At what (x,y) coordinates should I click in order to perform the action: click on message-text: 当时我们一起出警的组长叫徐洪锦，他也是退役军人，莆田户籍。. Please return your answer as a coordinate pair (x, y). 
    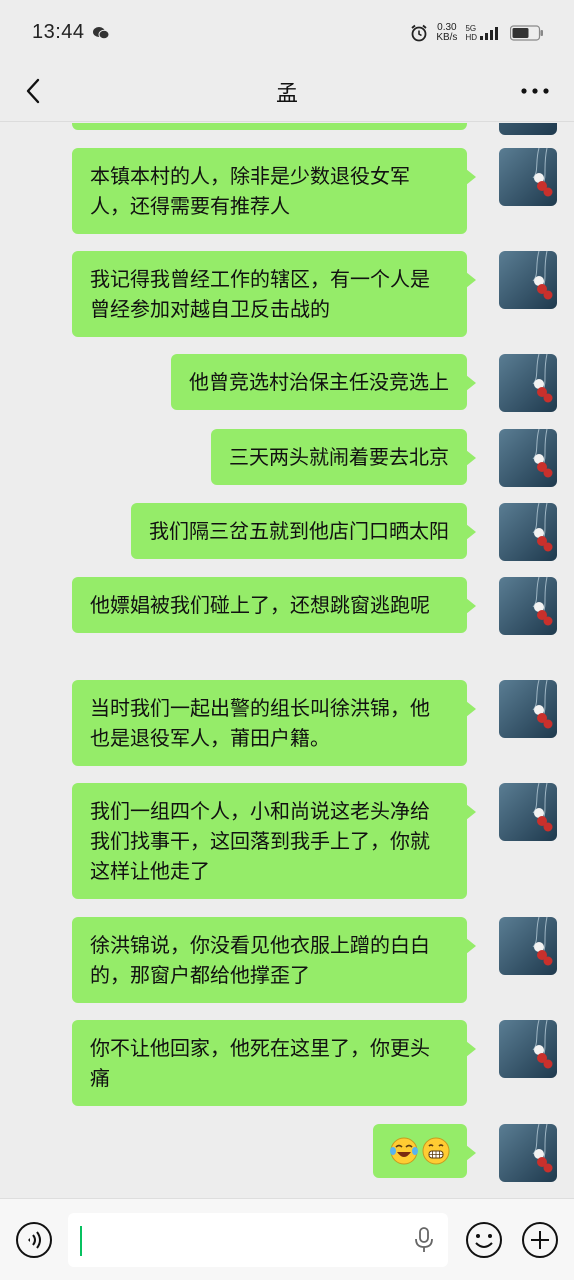
    Looking at the image, I should click on (260, 723).